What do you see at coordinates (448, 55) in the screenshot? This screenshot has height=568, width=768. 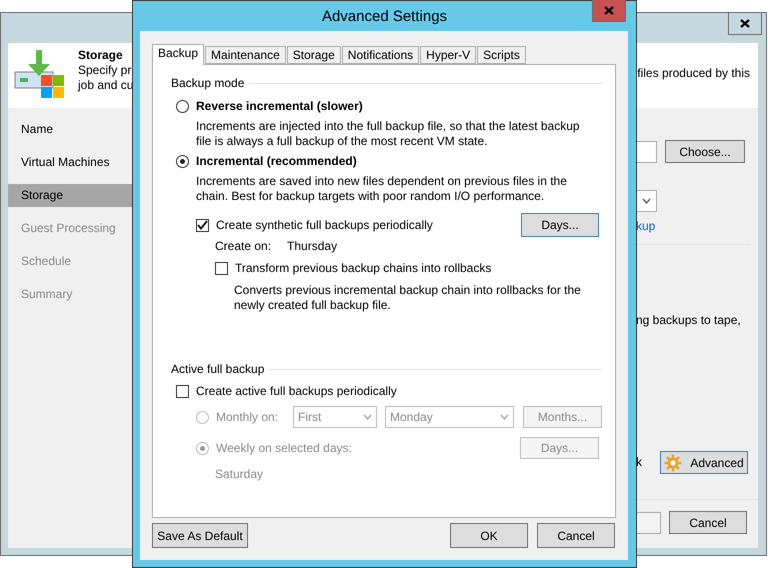 I see `tab: Hyper-V` at bounding box center [448, 55].